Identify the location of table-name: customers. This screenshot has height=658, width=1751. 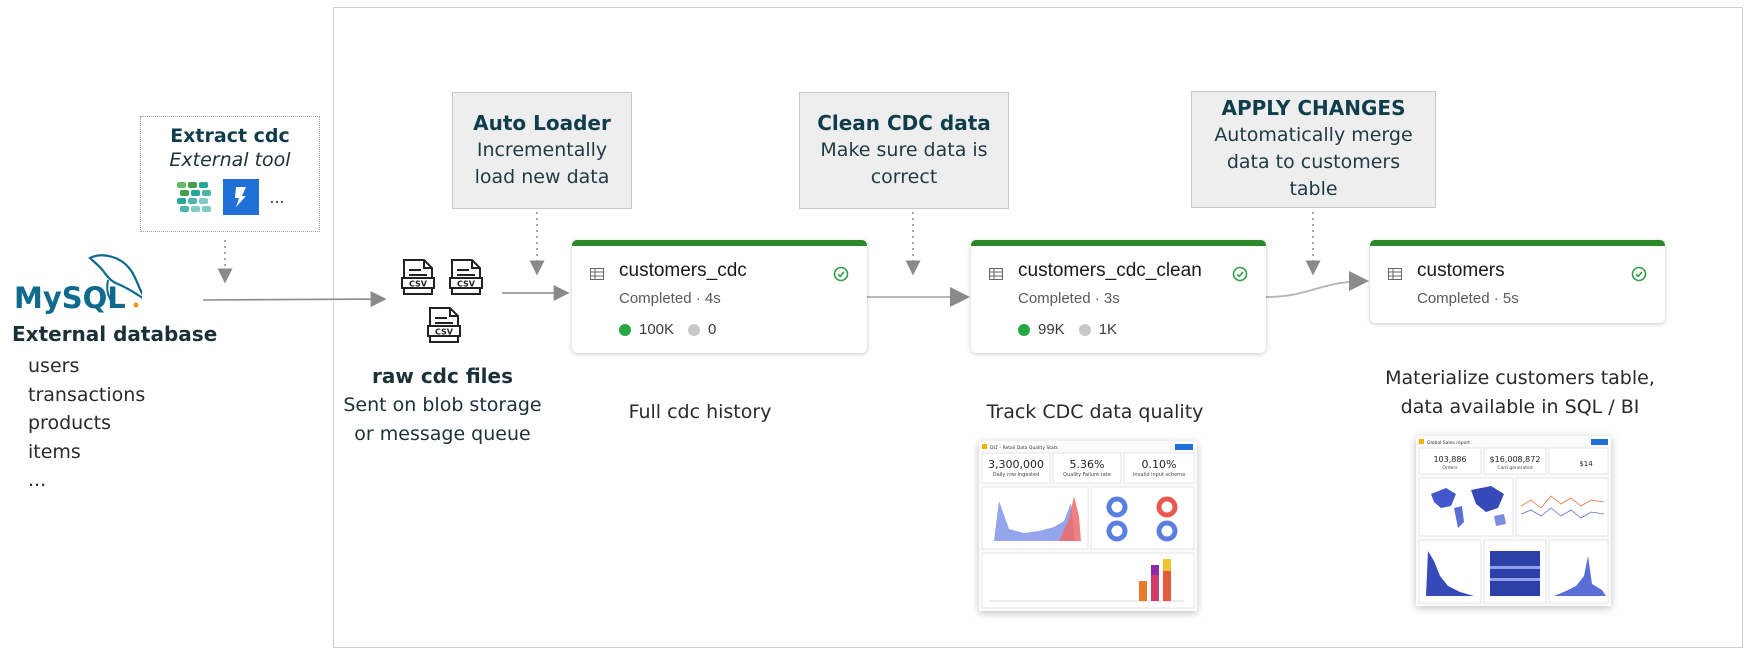
(1461, 270).